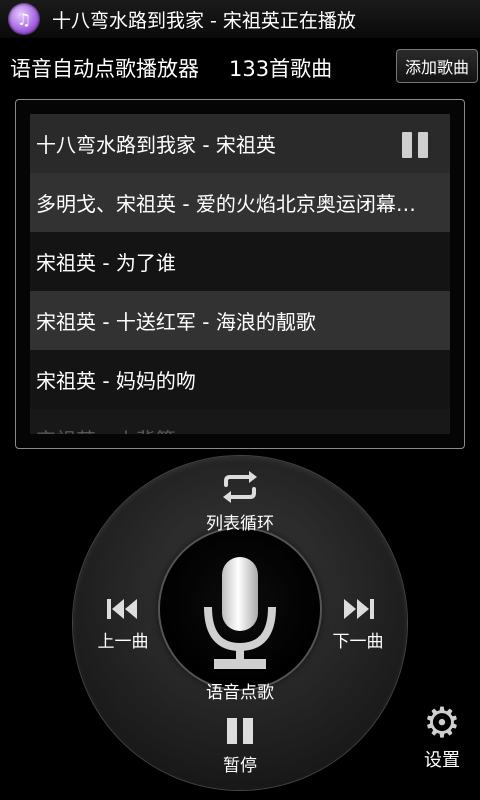  What do you see at coordinates (240, 261) in the screenshot?
I see `list-item: 宋祖英 - 为了谁` at bounding box center [240, 261].